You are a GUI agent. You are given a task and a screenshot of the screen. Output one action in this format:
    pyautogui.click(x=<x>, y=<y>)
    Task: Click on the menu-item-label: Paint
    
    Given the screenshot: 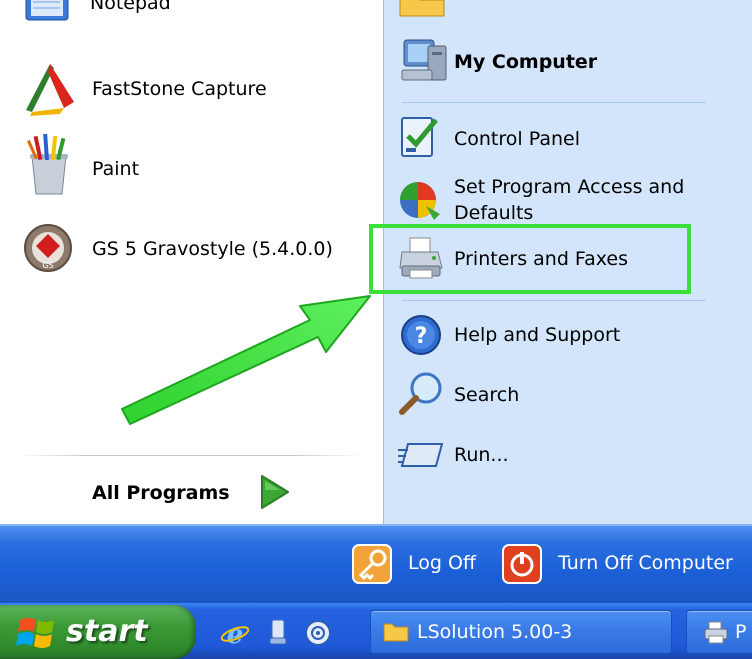 What is the action you would take?
    pyautogui.click(x=116, y=169)
    